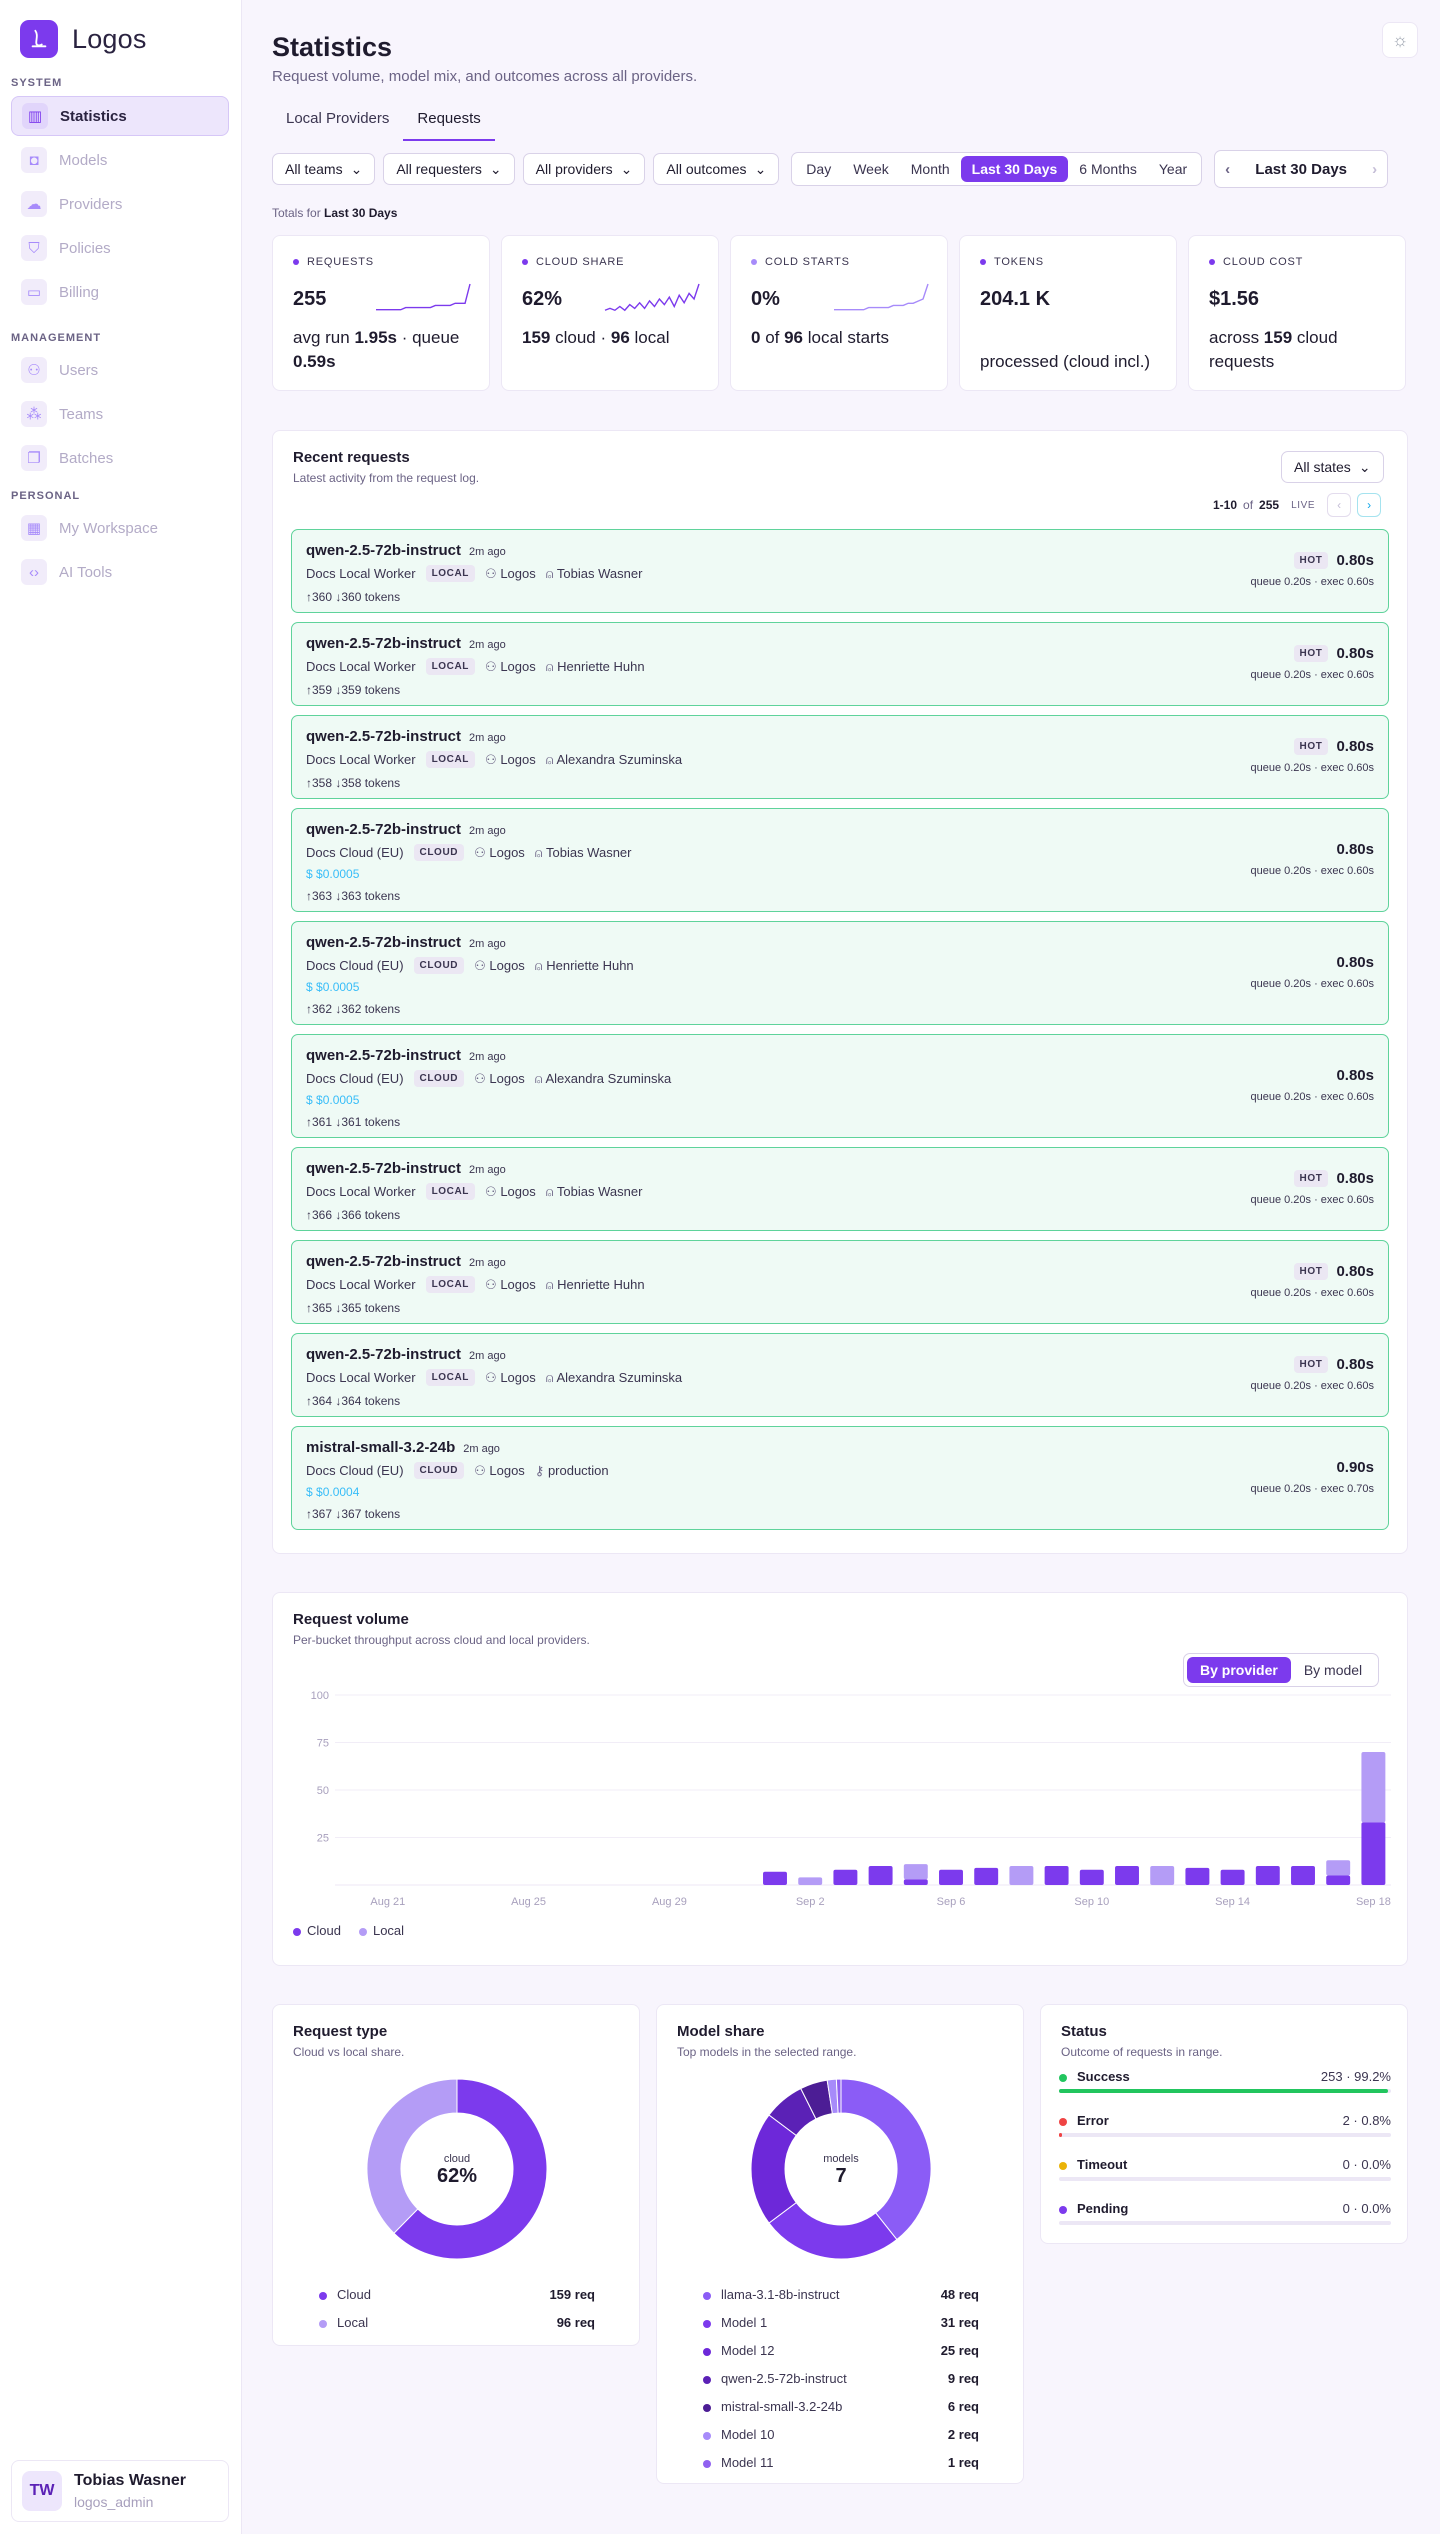  What do you see at coordinates (120, 160) in the screenshot?
I see `sidebar-item-models: ◘ Models` at bounding box center [120, 160].